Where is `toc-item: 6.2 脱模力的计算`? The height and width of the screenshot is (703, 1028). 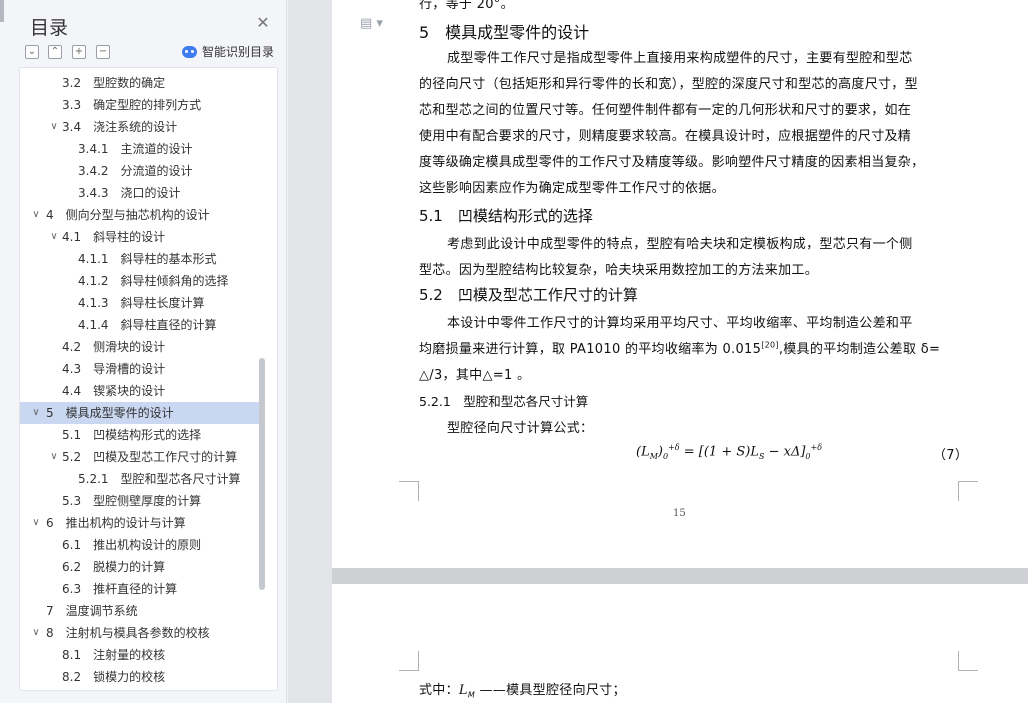
toc-item: 6.2 脱模力的计算 is located at coordinates (140, 567).